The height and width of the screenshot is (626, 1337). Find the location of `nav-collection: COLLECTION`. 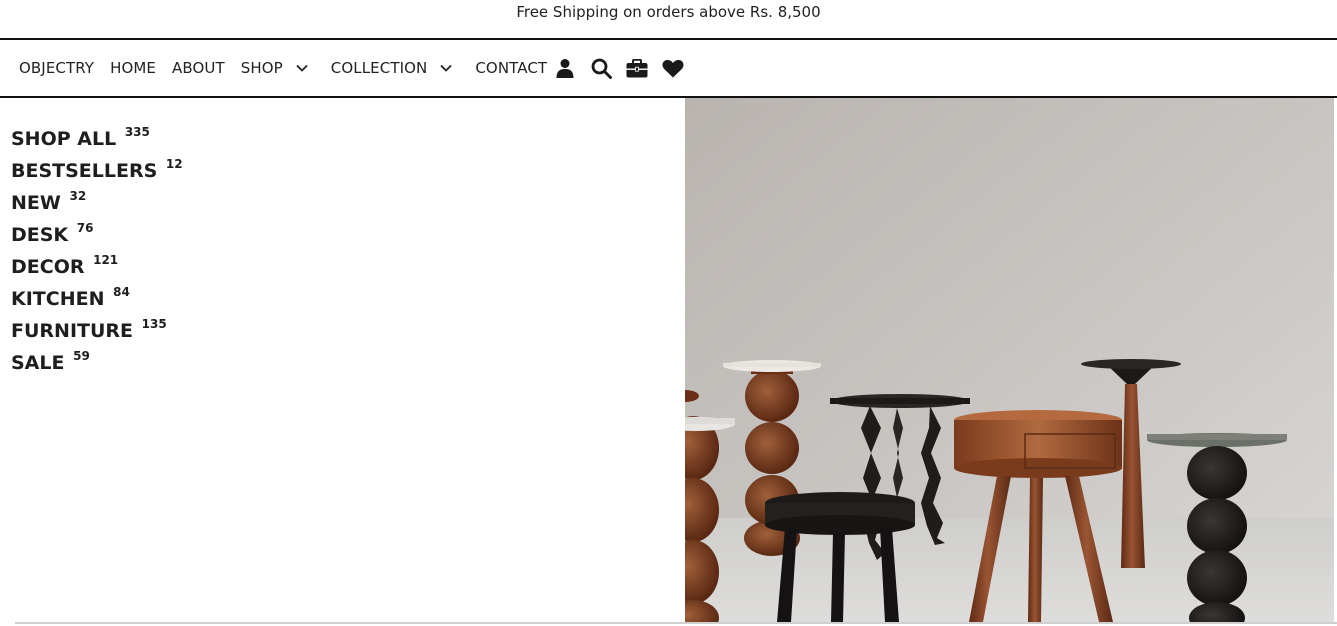

nav-collection: COLLECTION is located at coordinates (392, 68).